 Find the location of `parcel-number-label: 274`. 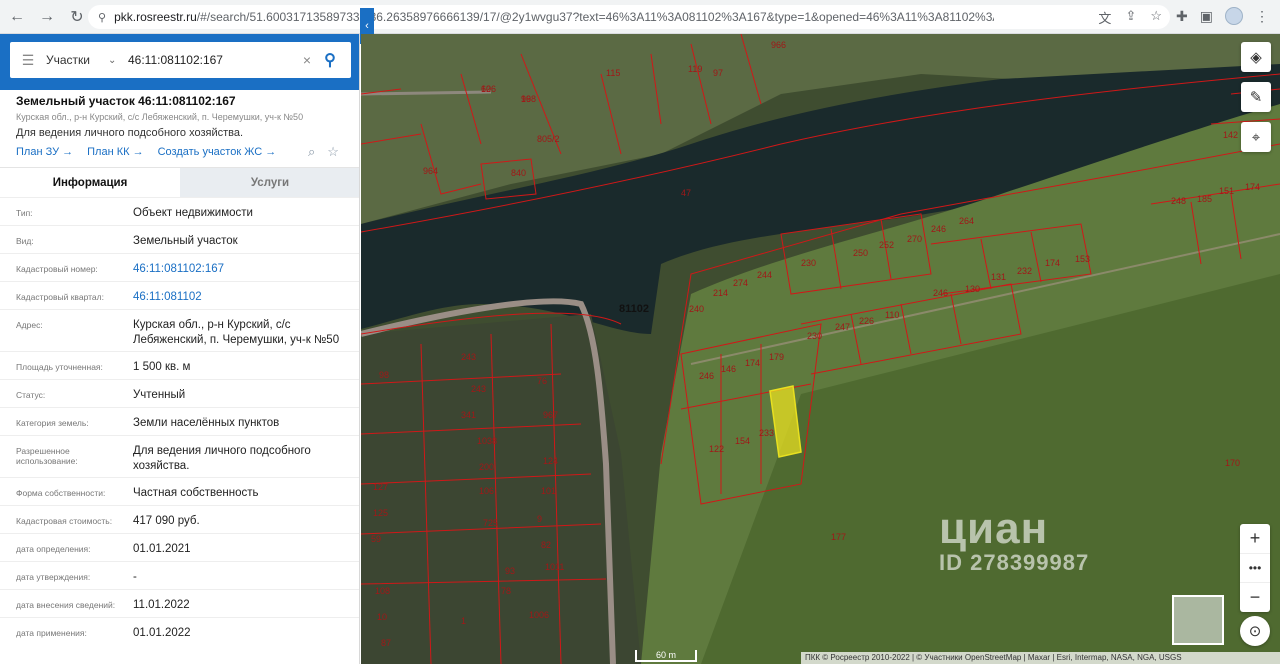

parcel-number-label: 274 is located at coordinates (740, 283).